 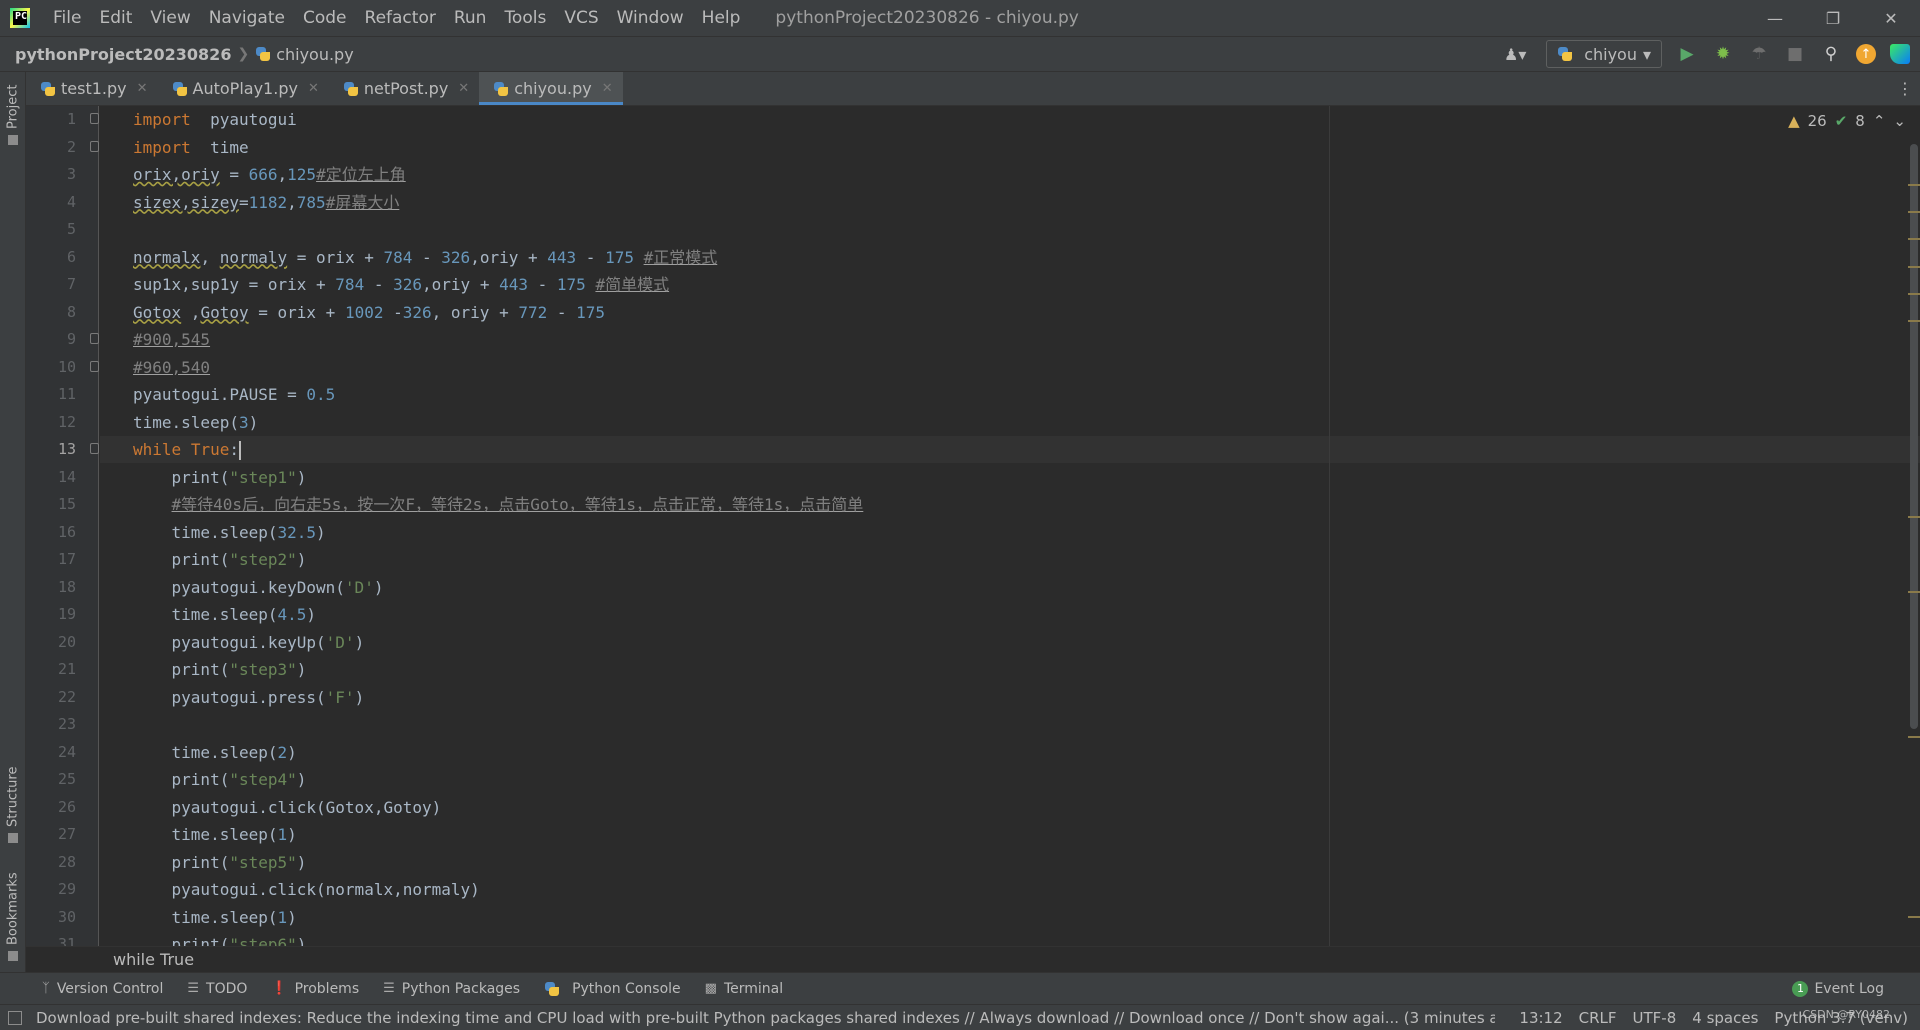 I want to click on coverage-icon: ☂, so click(x=1759, y=54).